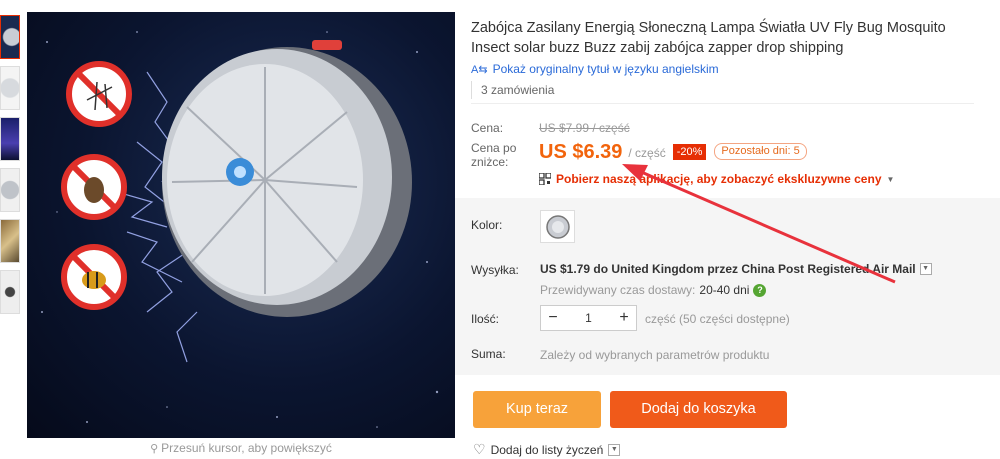 The width and height of the screenshot is (1000, 459). I want to click on old-price: US $7.99 / część, so click(584, 128).